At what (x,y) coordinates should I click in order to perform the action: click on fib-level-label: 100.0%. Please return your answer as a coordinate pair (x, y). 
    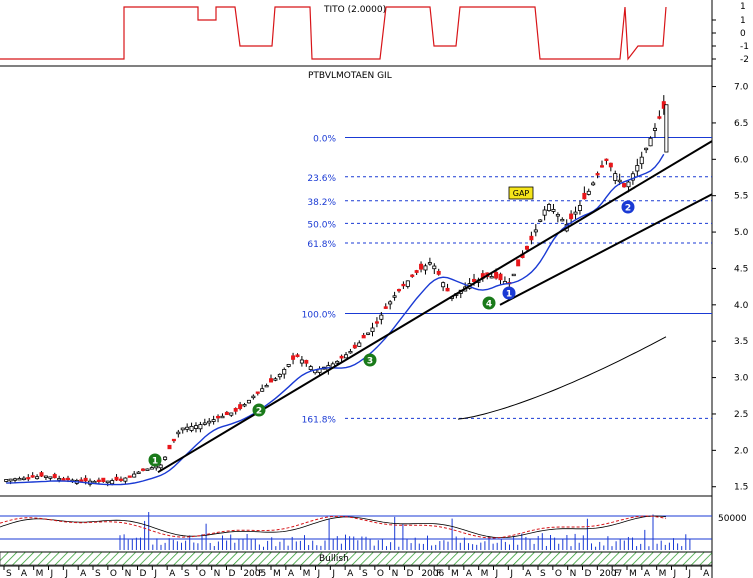
    Looking at the image, I should click on (319, 316).